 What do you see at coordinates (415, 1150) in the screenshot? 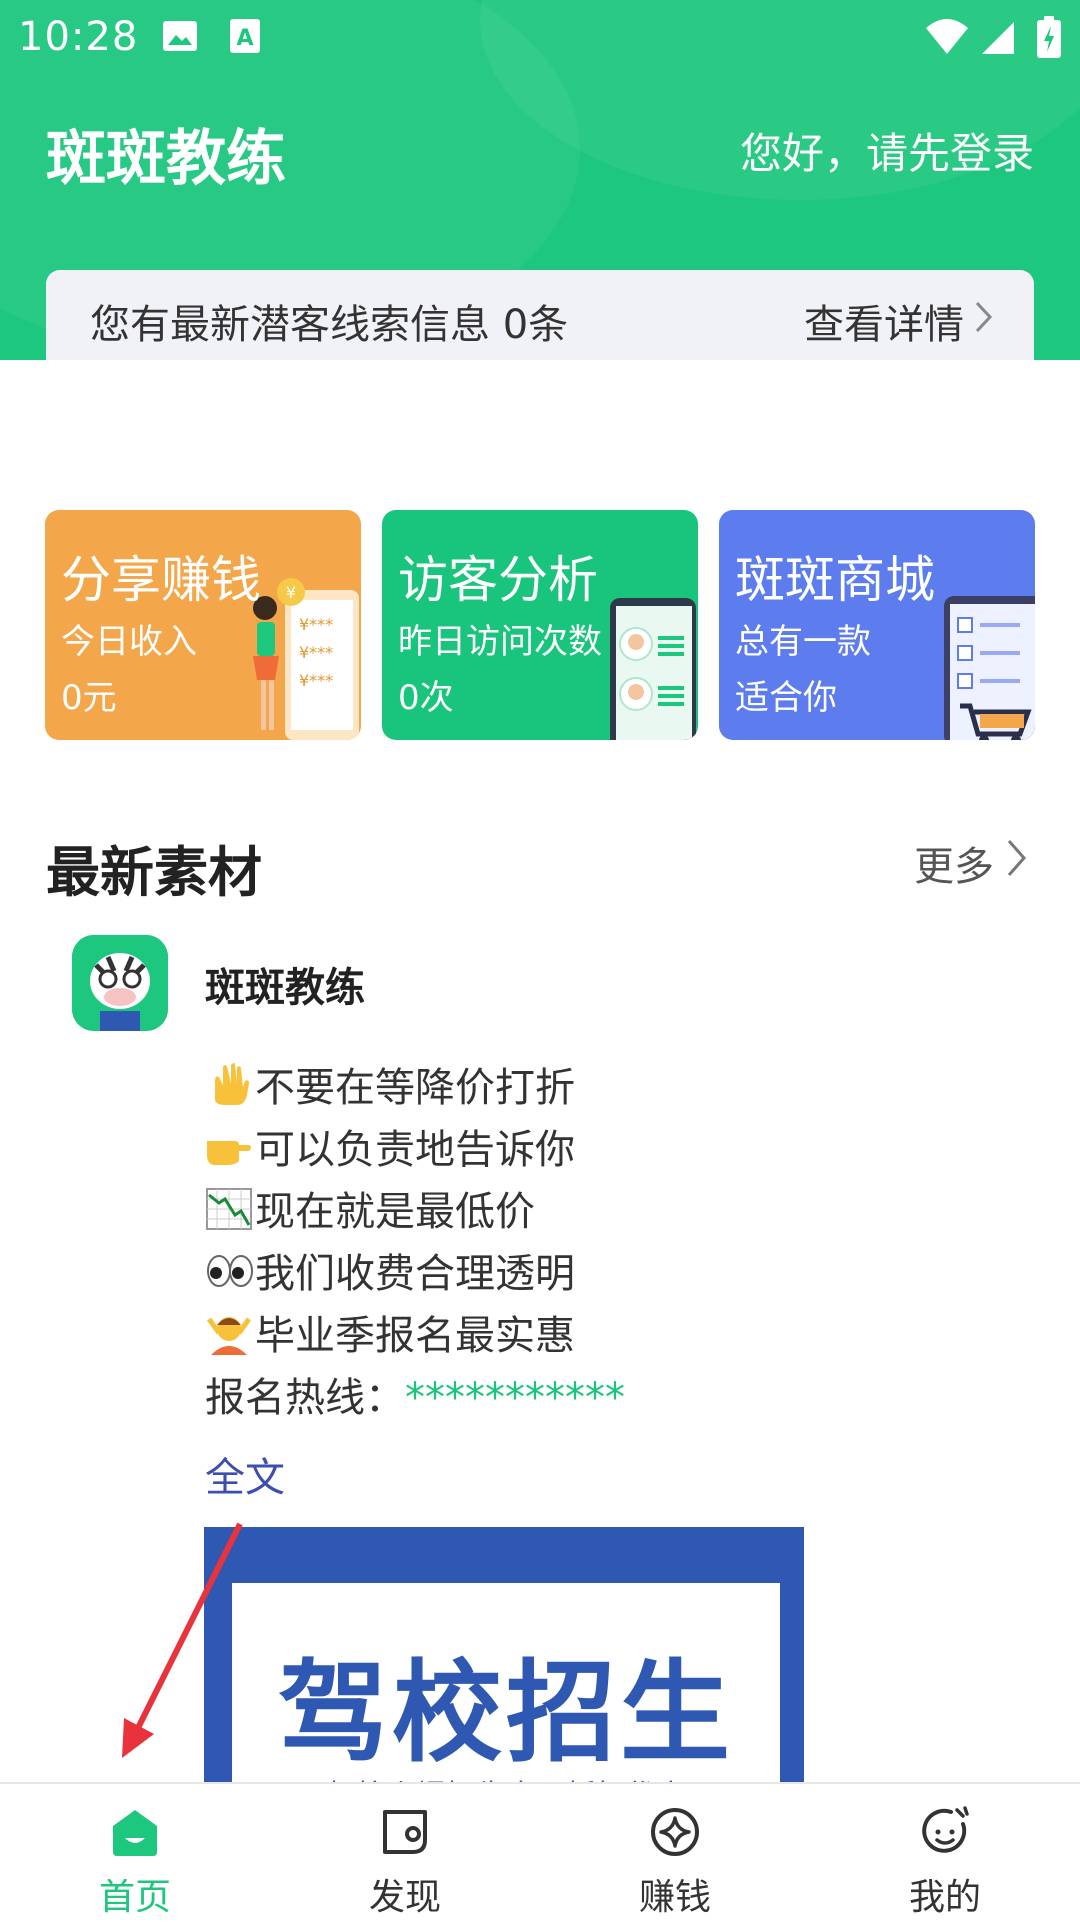
I see `post-line-text: 可以负责地告诉你` at bounding box center [415, 1150].